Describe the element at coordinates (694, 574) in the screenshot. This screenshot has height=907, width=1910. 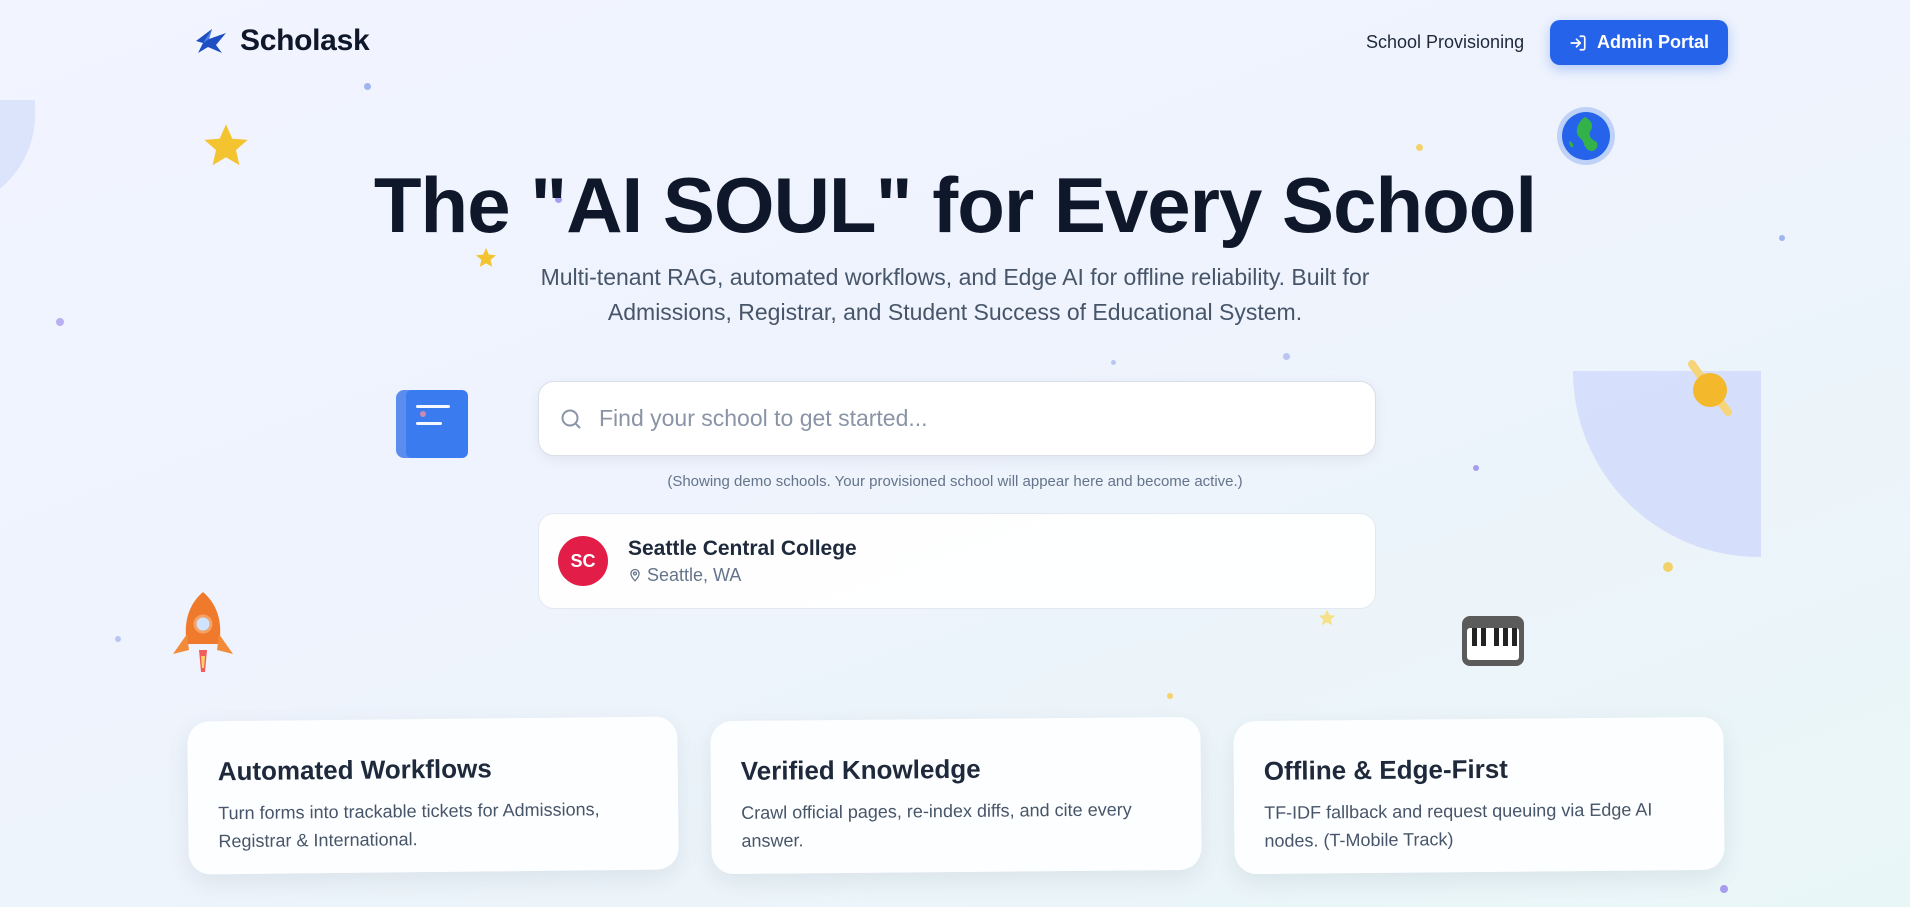
I see `school-location: Seattle, WA` at that location.